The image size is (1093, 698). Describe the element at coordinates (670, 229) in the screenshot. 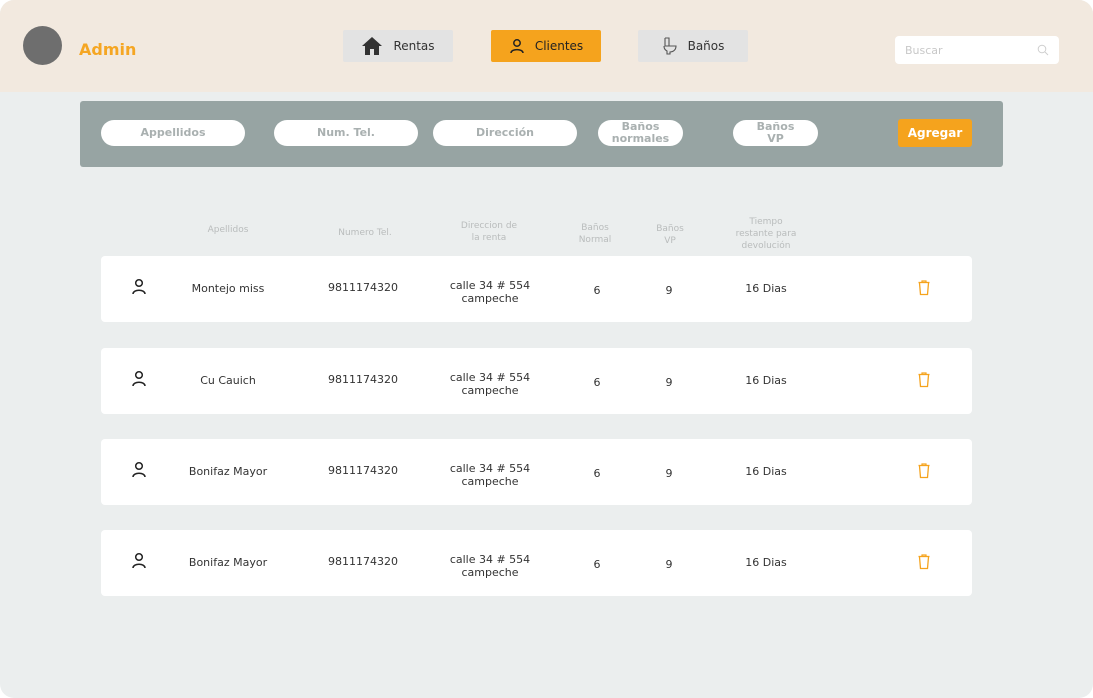

I see `col-header-banos-vp-line1: Baños` at that location.